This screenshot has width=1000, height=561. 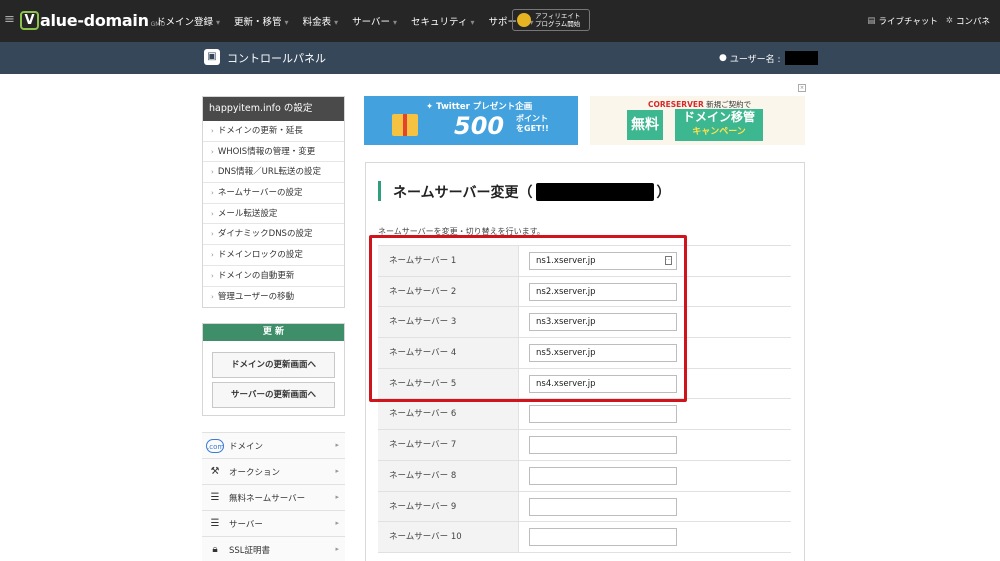 What do you see at coordinates (802, 88) in the screenshot?
I see `ad-info-icon: ×` at bounding box center [802, 88].